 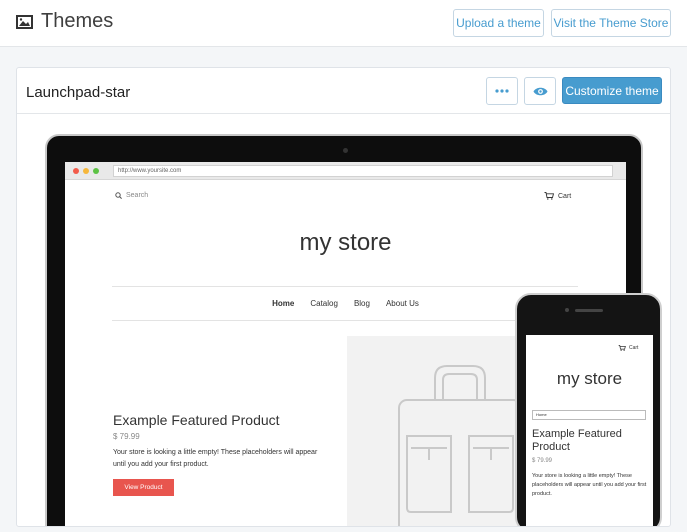 I want to click on upload-theme-button: Upload a theme, so click(x=498, y=23).